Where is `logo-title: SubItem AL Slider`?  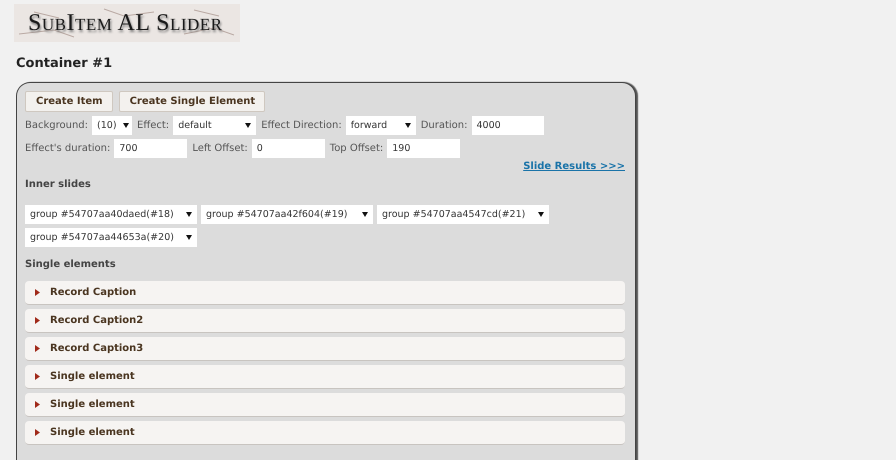
logo-title: SubItem AL Slider is located at coordinates (125, 23).